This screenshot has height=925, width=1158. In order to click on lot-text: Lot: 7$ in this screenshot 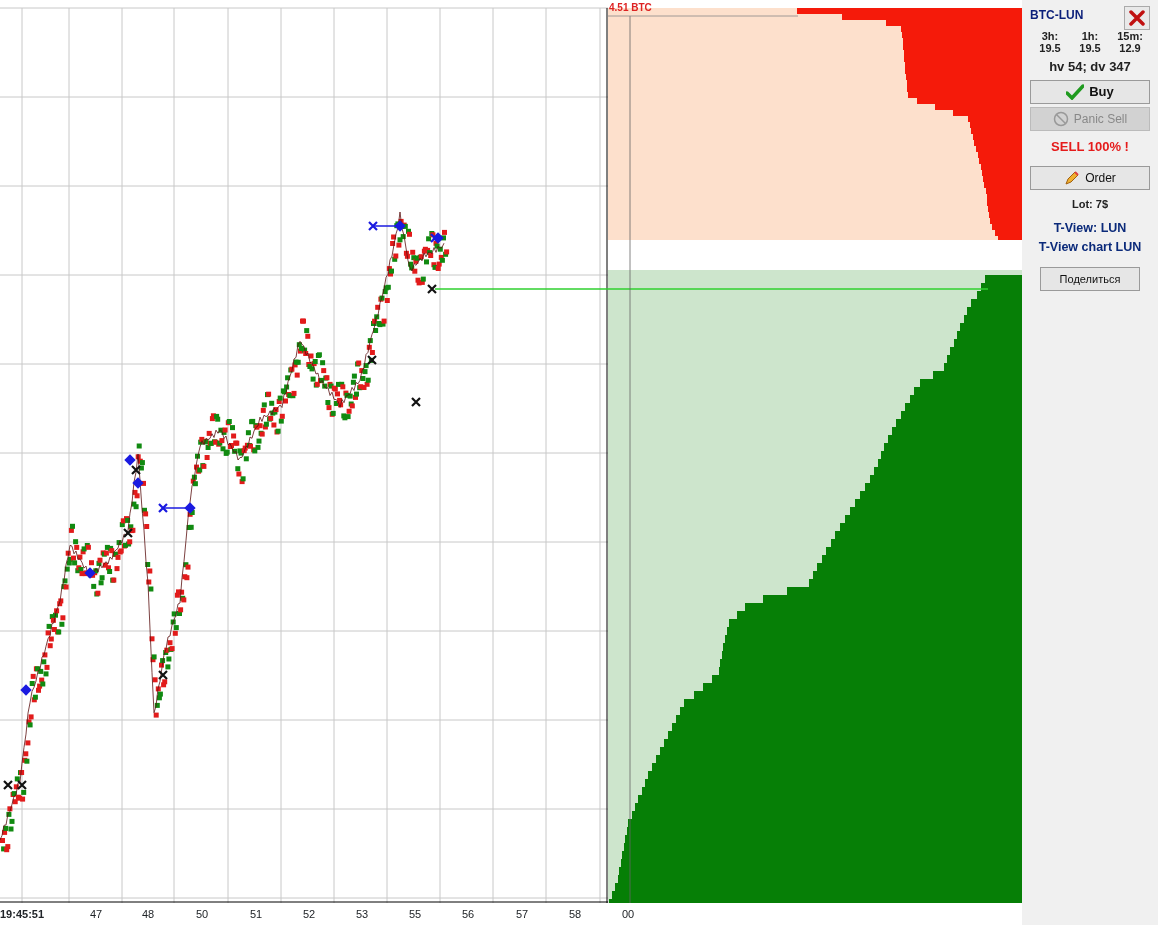, I will do `click(1090, 205)`.